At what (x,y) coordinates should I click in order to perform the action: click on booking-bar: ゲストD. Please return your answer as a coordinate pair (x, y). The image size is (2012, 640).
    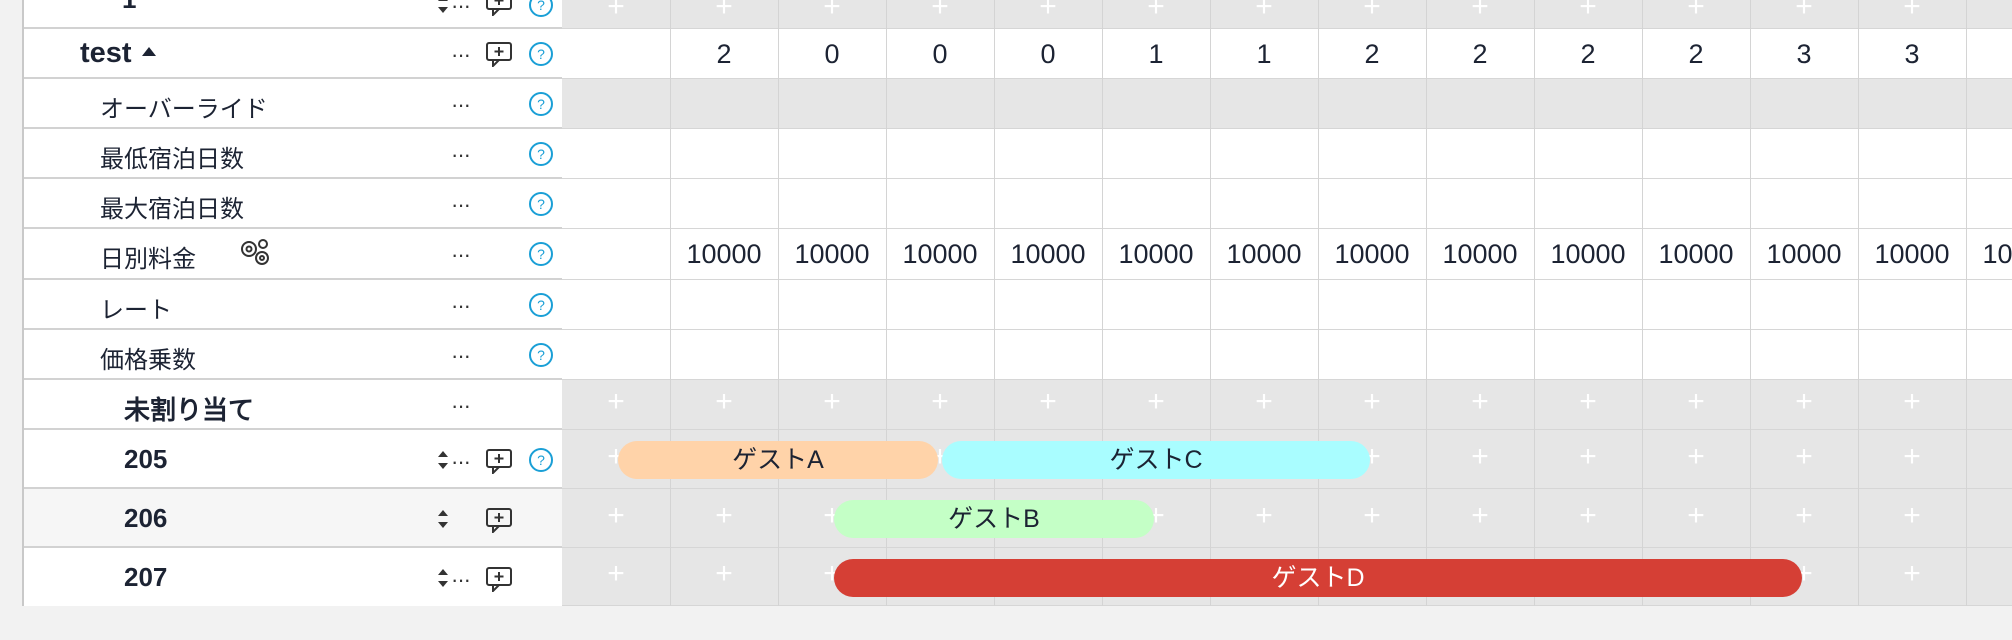
    Looking at the image, I should click on (1318, 578).